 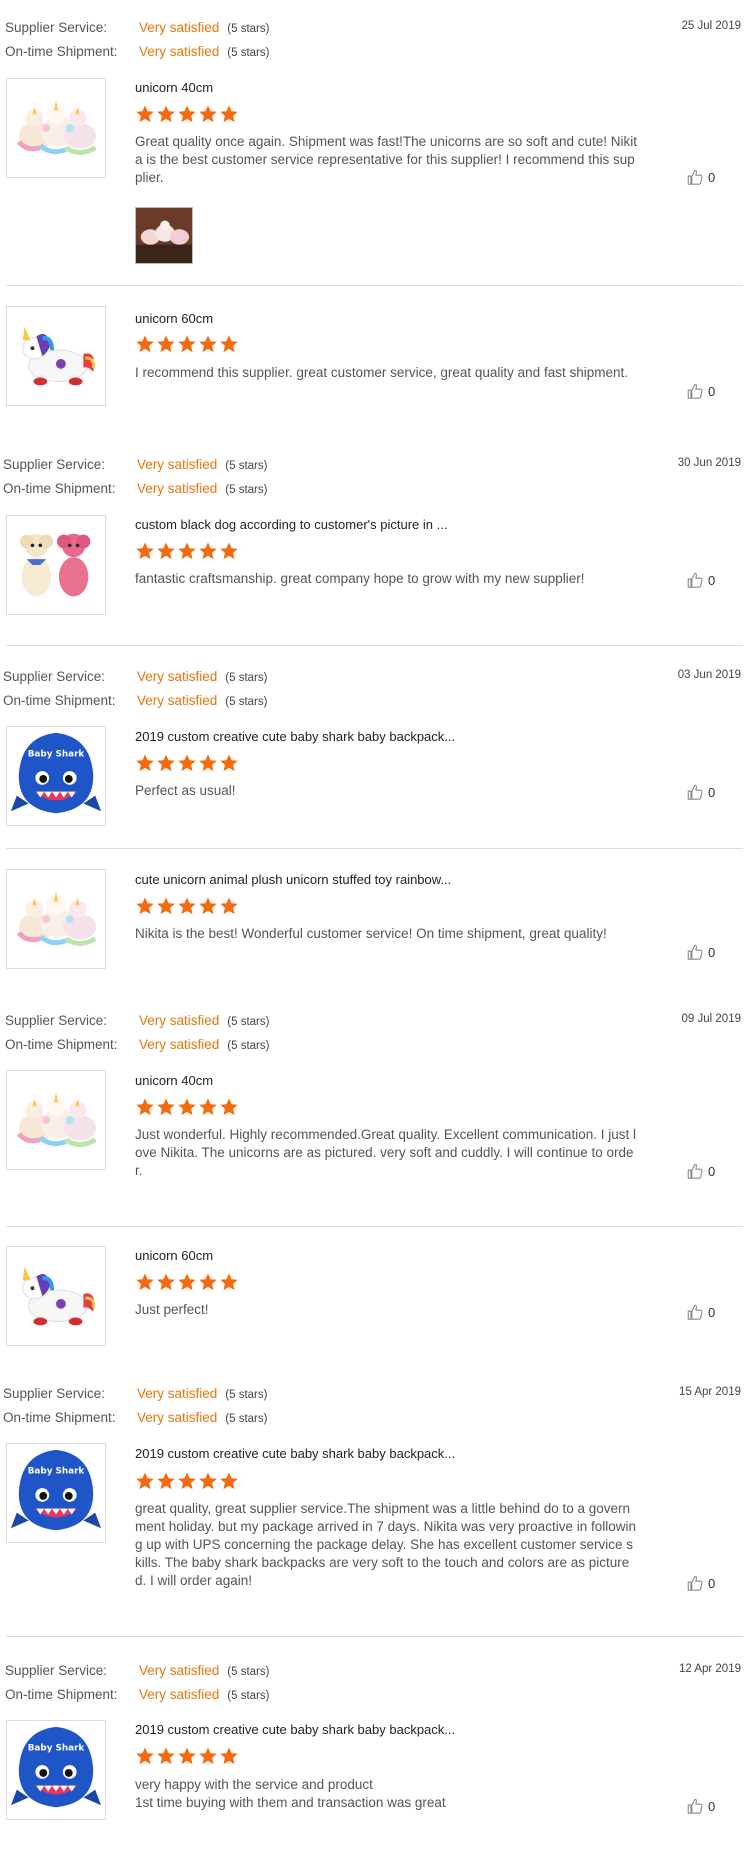 I want to click on review-comment: Perfect as usual!, so click(x=185, y=790).